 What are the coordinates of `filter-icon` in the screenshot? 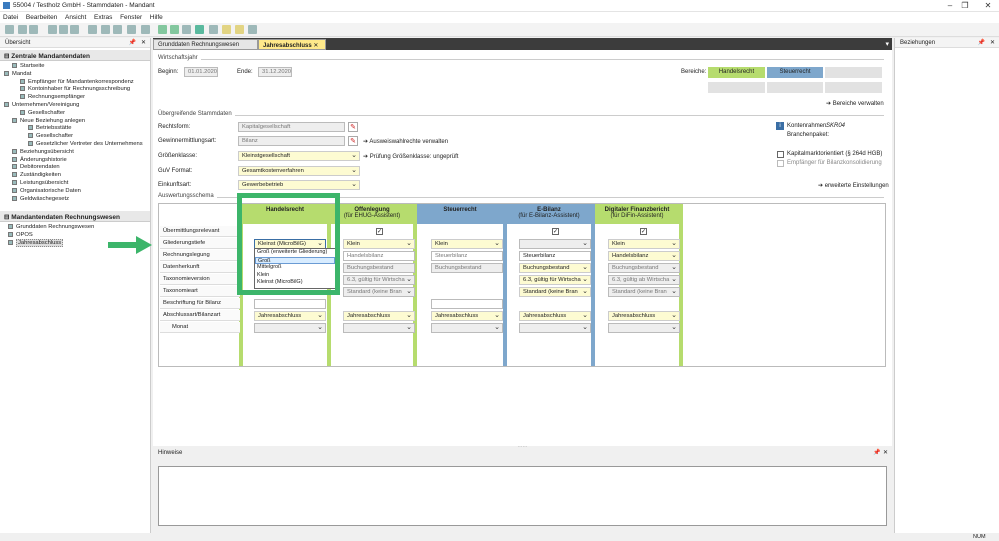 It's located at (162, 29).